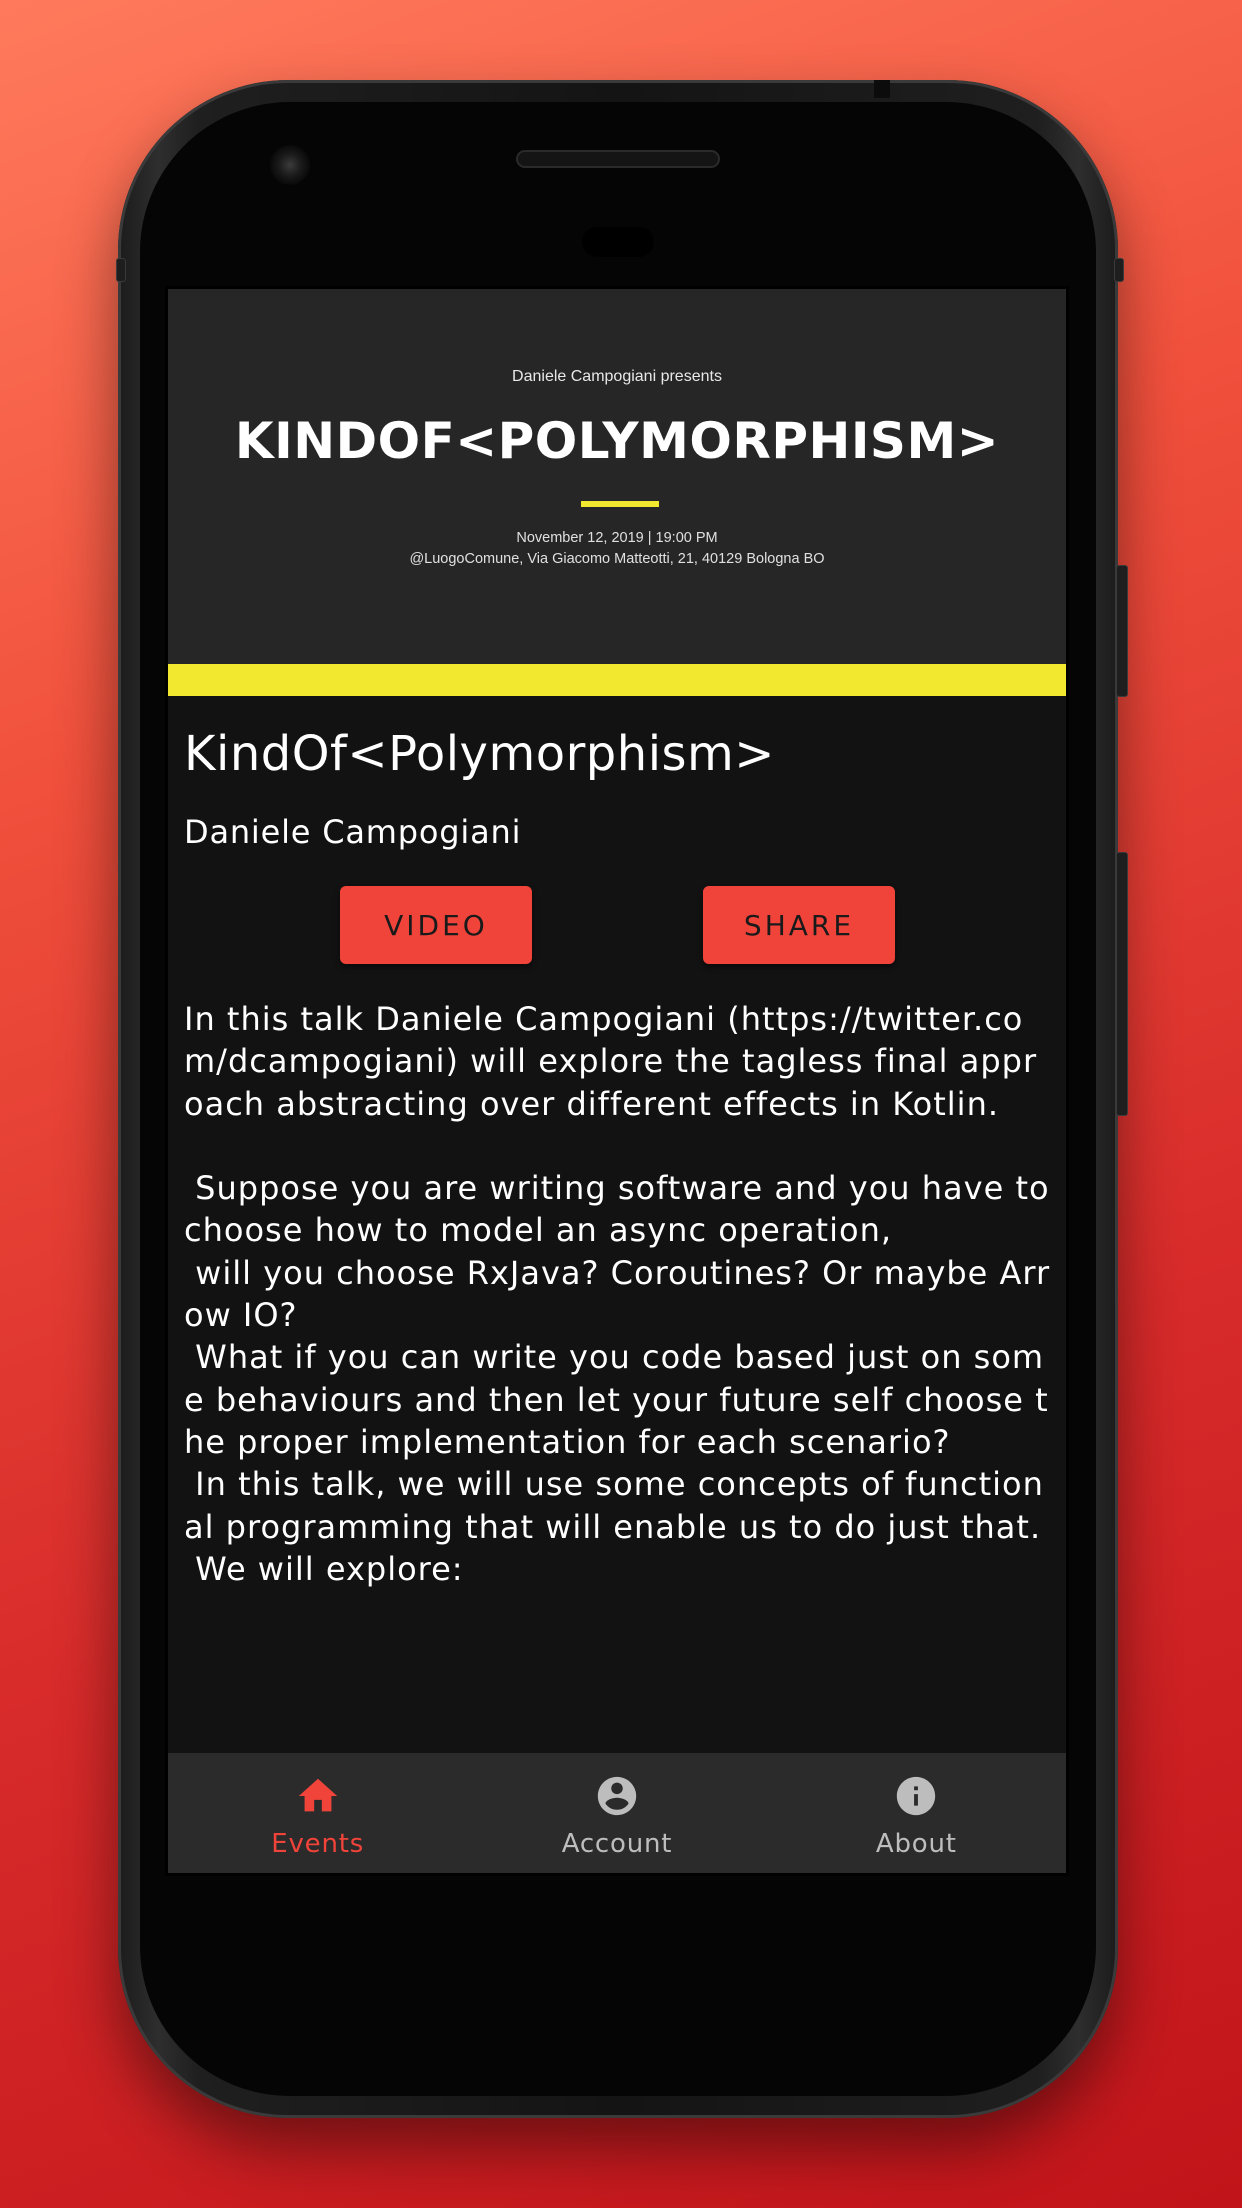 This screenshot has width=1242, height=2208. I want to click on nav-item-about: About, so click(916, 1813).